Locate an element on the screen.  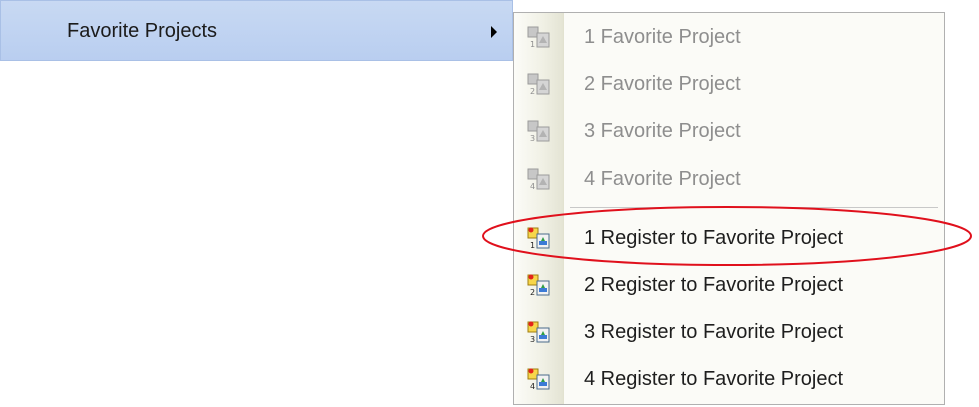
favorite-project-icon: 3 is located at coordinates (538, 131).